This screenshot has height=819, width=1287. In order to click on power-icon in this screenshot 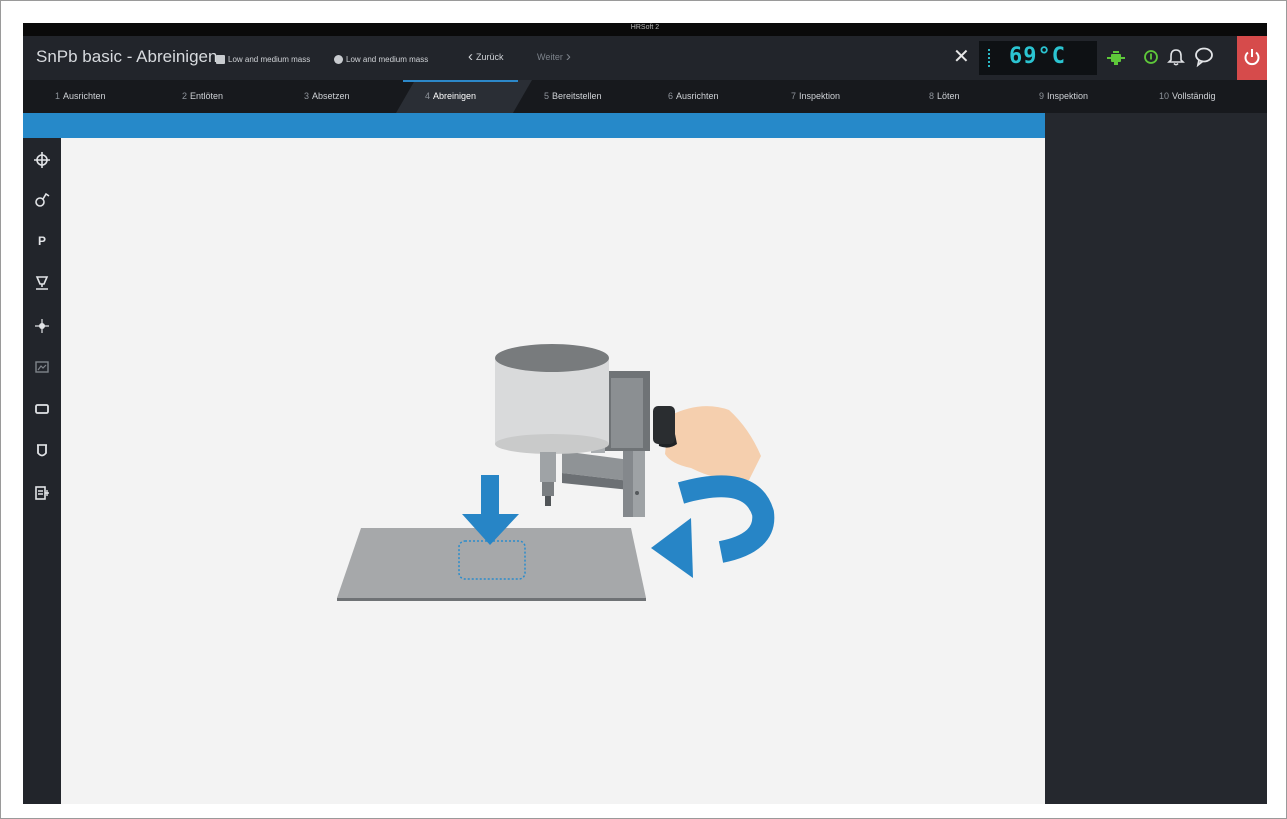, I will do `click(1252, 57)`.